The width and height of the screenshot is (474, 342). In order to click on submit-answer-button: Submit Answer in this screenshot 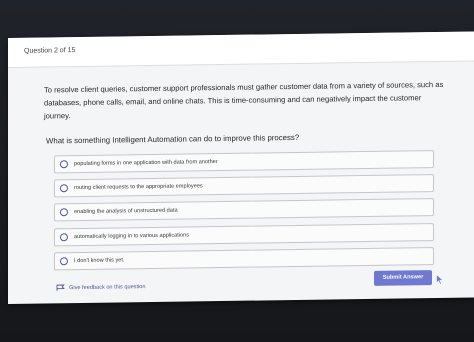, I will do `click(403, 278)`.